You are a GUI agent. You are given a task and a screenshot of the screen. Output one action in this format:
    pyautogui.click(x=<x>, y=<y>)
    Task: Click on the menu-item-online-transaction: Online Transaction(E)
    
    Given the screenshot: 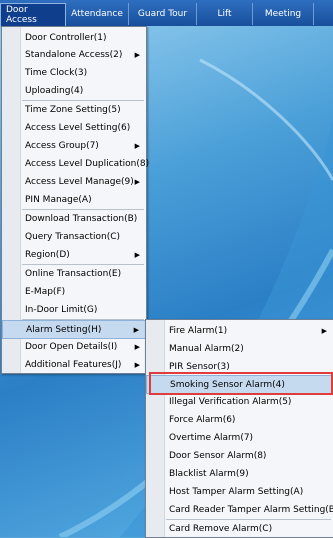 What is the action you would take?
    pyautogui.click(x=74, y=273)
    